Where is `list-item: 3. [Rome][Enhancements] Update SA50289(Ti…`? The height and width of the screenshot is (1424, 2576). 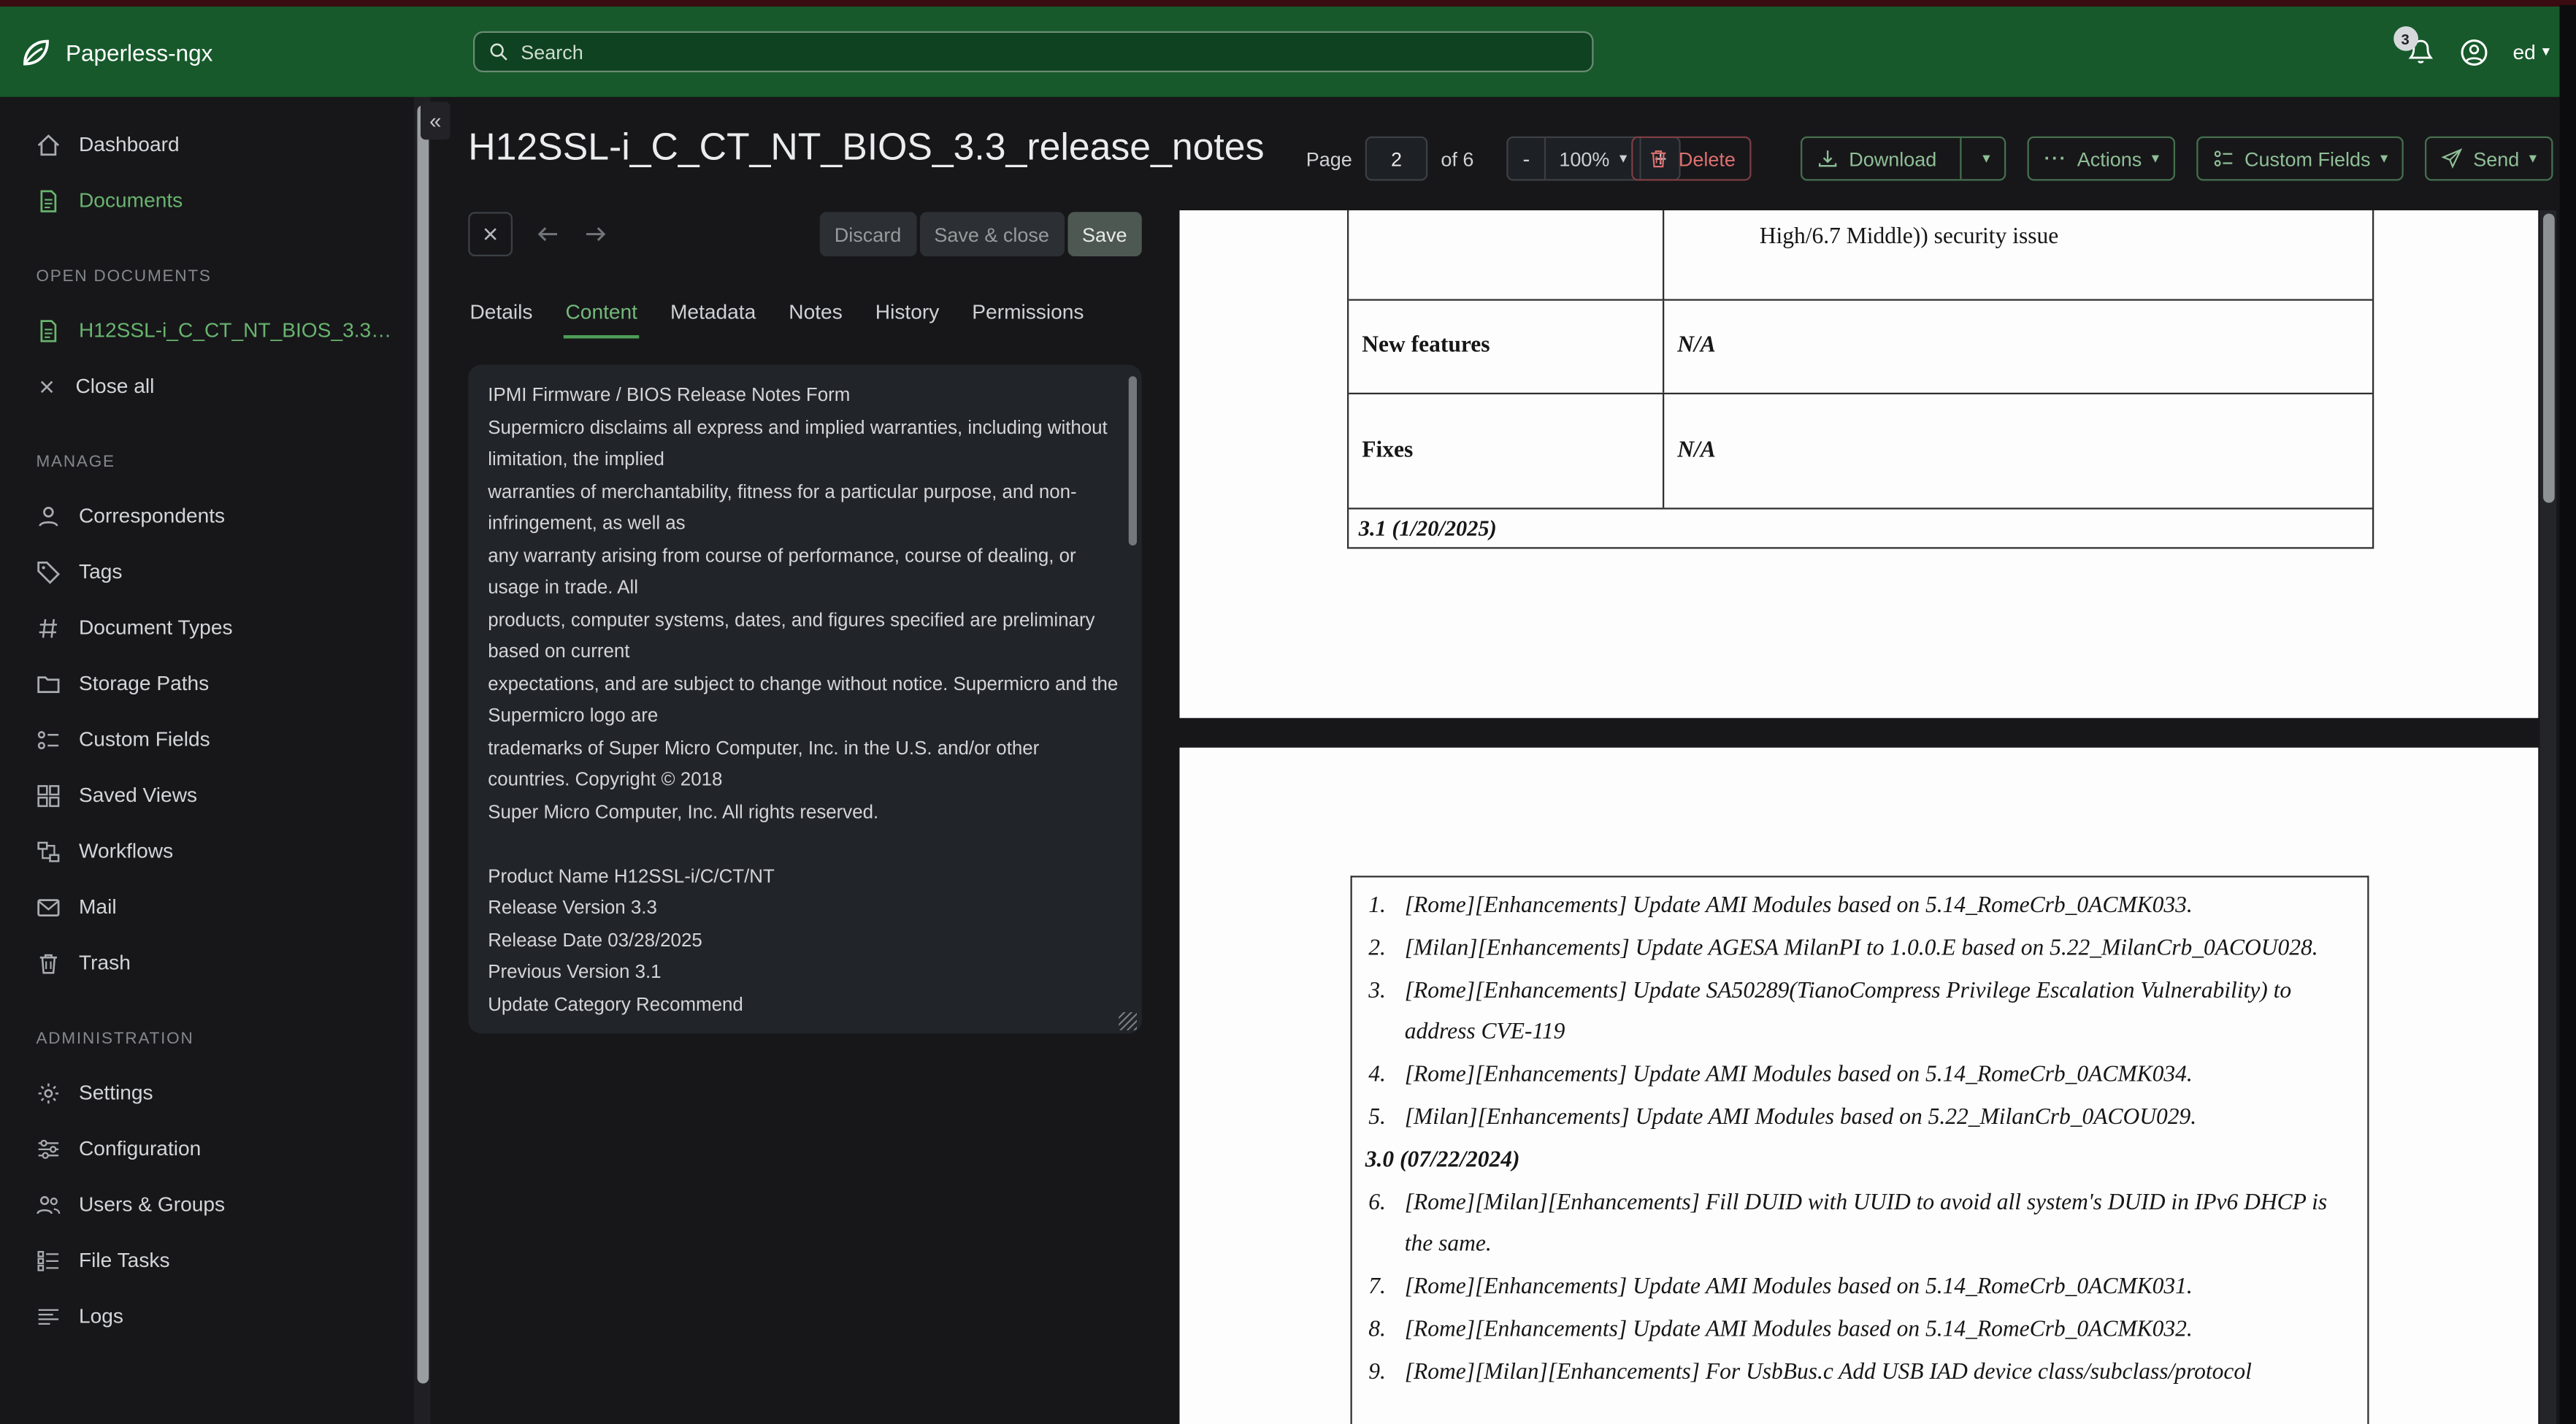 list-item: 3. [Rome][Enhancements] Update SA50289(Ti… is located at coordinates (1830, 1013).